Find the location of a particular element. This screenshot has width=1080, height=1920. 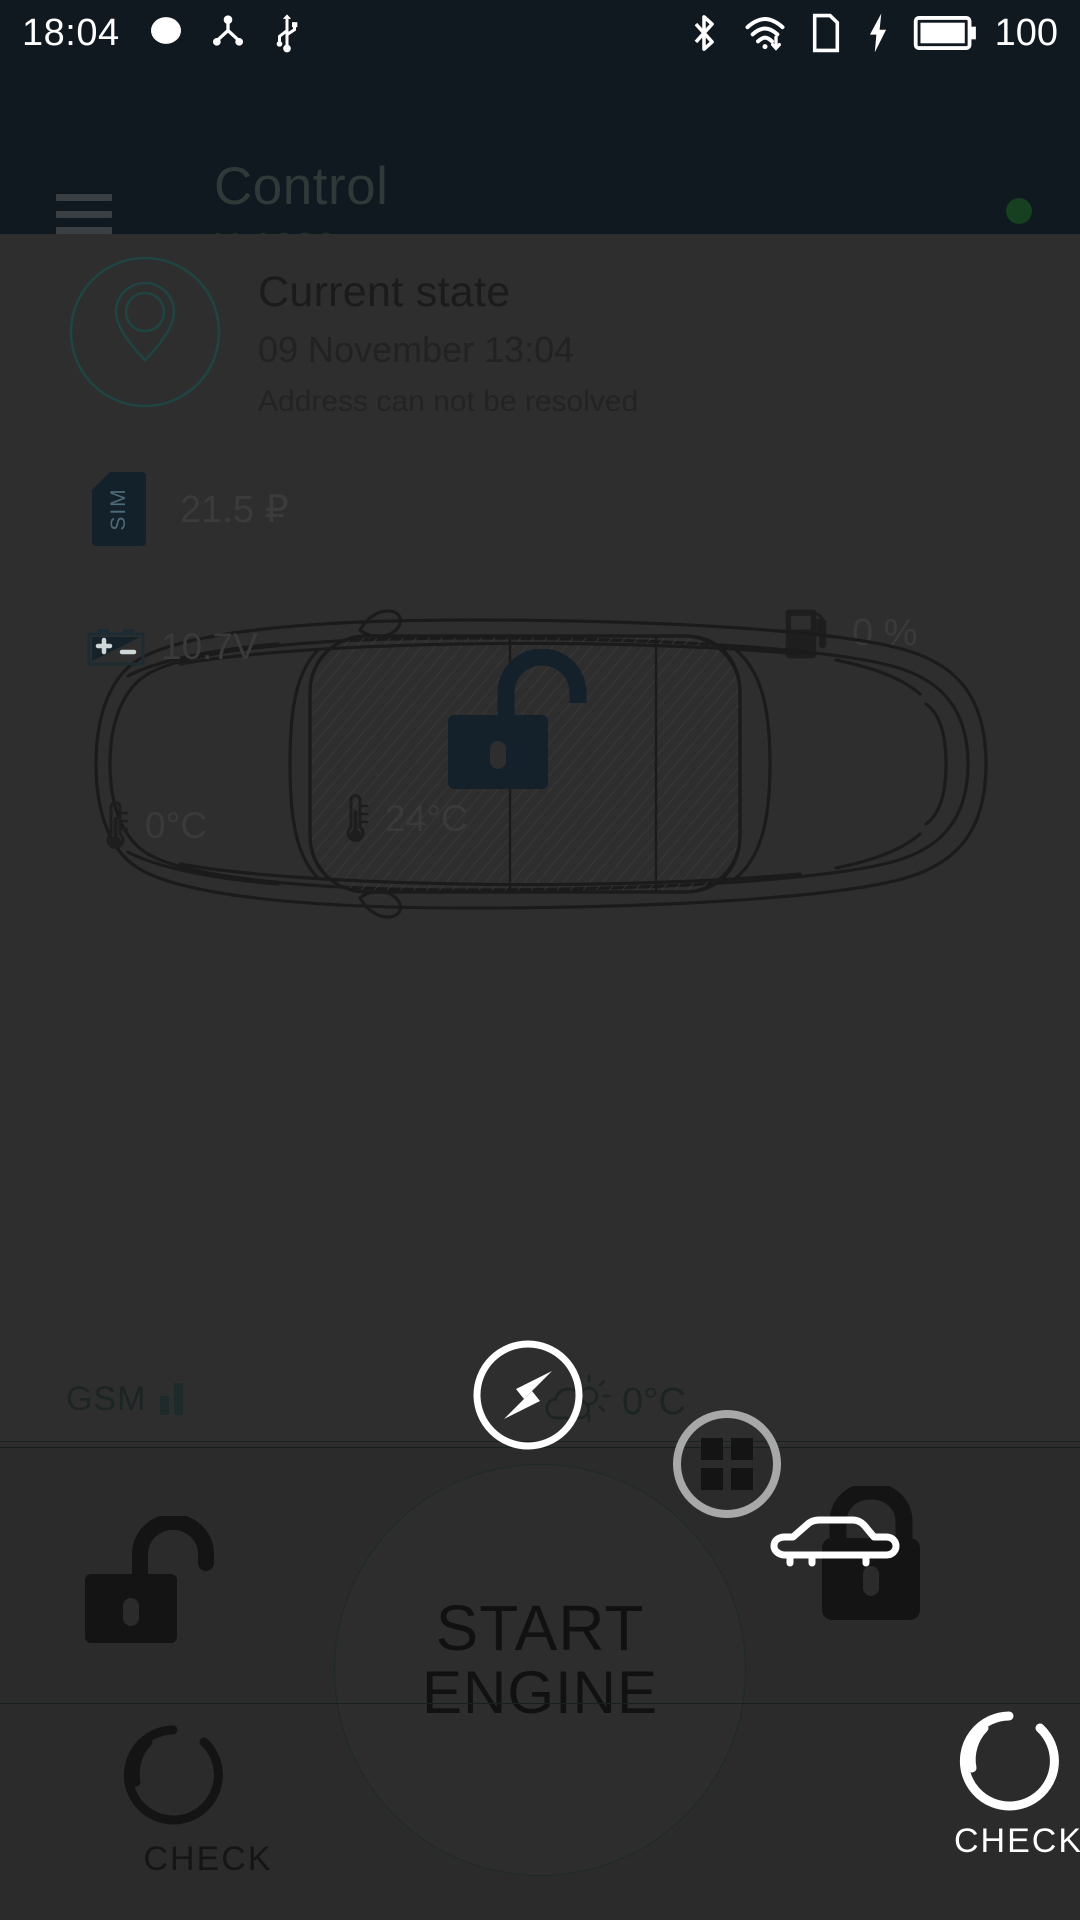

check-button-left: CHECK is located at coordinates (208, 1799).